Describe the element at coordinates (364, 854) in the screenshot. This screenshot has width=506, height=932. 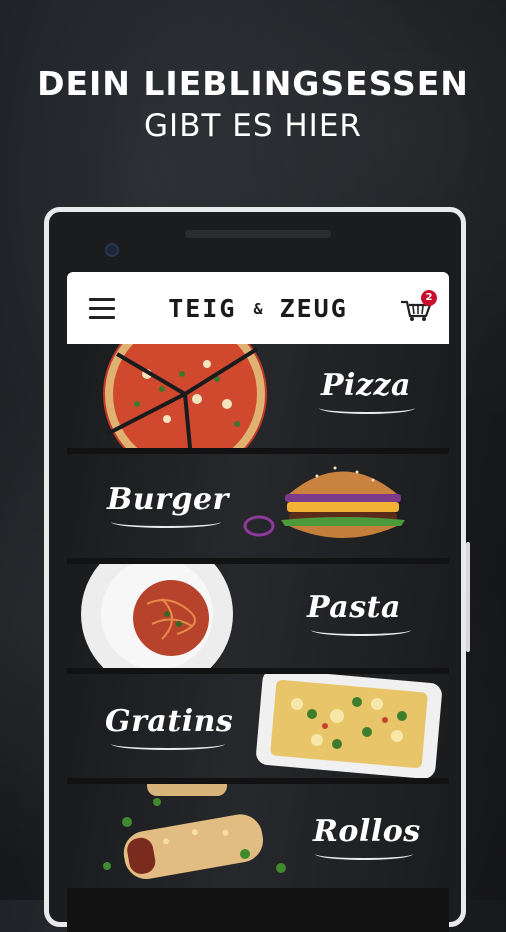
I see `rollos-swash` at that location.